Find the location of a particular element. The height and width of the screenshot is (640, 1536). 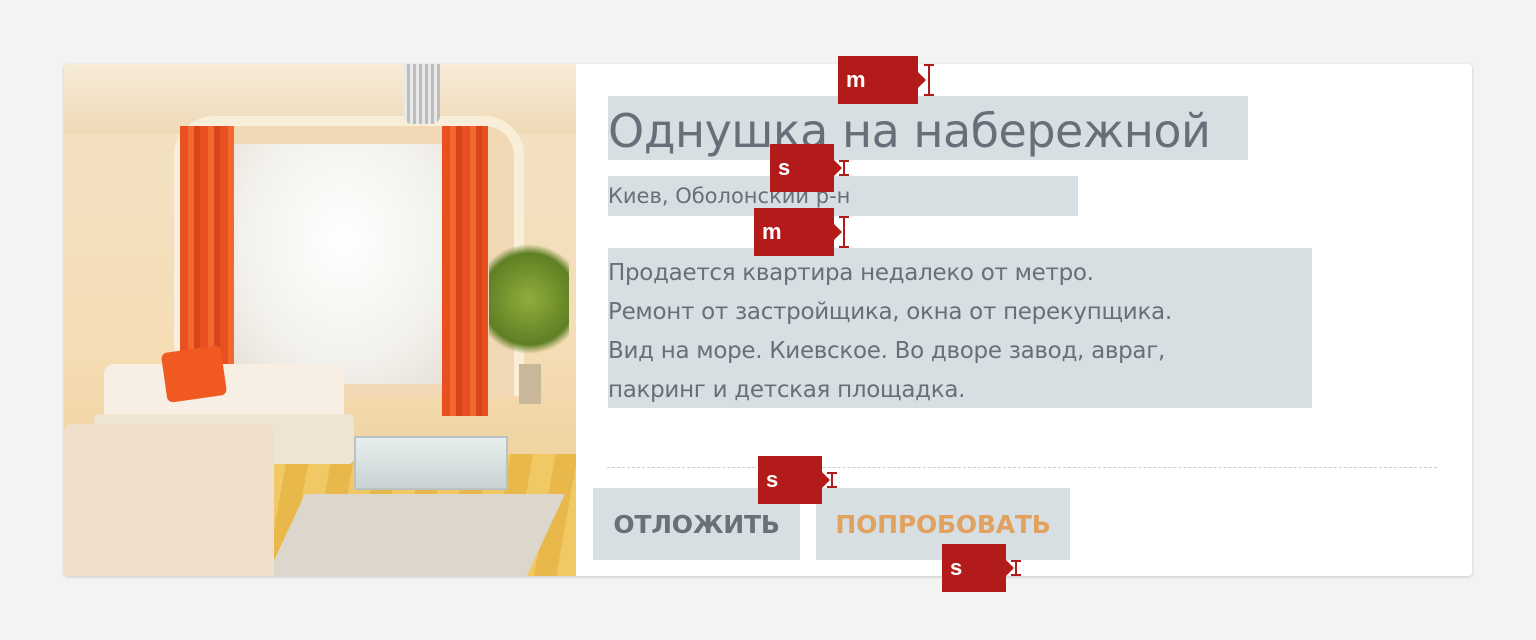

description-line: Продается квартира недалеко от метро. is located at coordinates (851, 273).